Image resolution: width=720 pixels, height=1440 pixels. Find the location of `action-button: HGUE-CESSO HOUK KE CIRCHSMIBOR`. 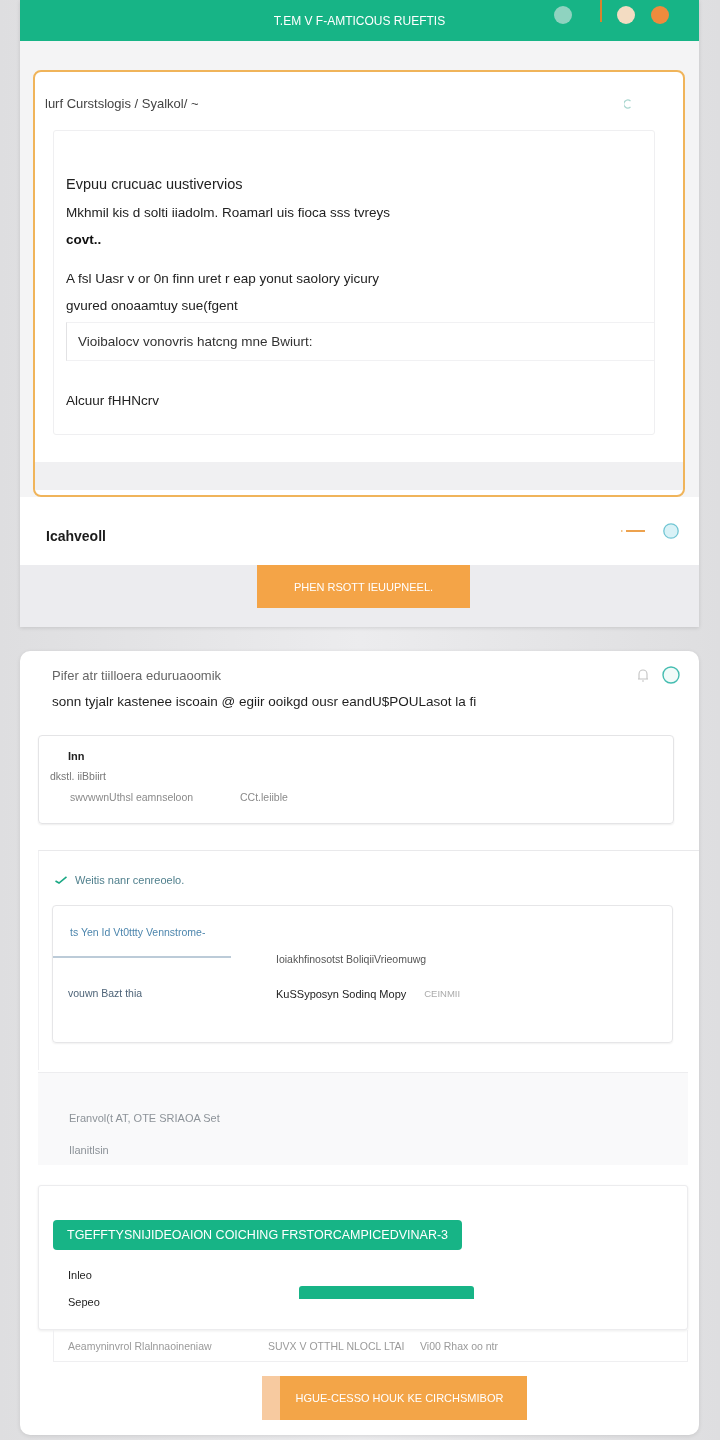

action-button: HGUE-CESSO HOUK KE CIRCHSMIBOR is located at coordinates (394, 1398).